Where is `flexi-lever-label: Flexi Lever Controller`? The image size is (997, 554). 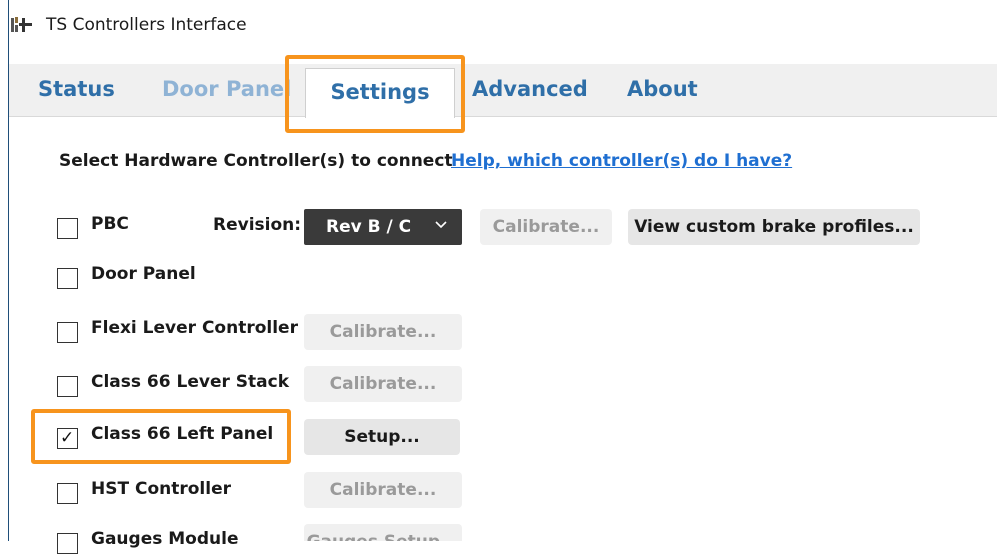 flexi-lever-label: Flexi Lever Controller is located at coordinates (194, 328).